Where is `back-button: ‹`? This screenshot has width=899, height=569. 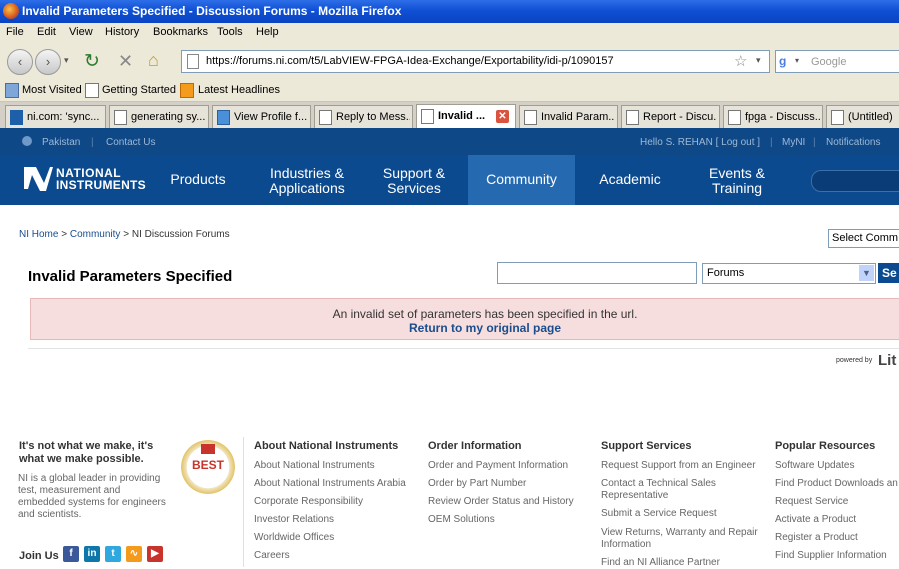
back-button: ‹ is located at coordinates (20, 62).